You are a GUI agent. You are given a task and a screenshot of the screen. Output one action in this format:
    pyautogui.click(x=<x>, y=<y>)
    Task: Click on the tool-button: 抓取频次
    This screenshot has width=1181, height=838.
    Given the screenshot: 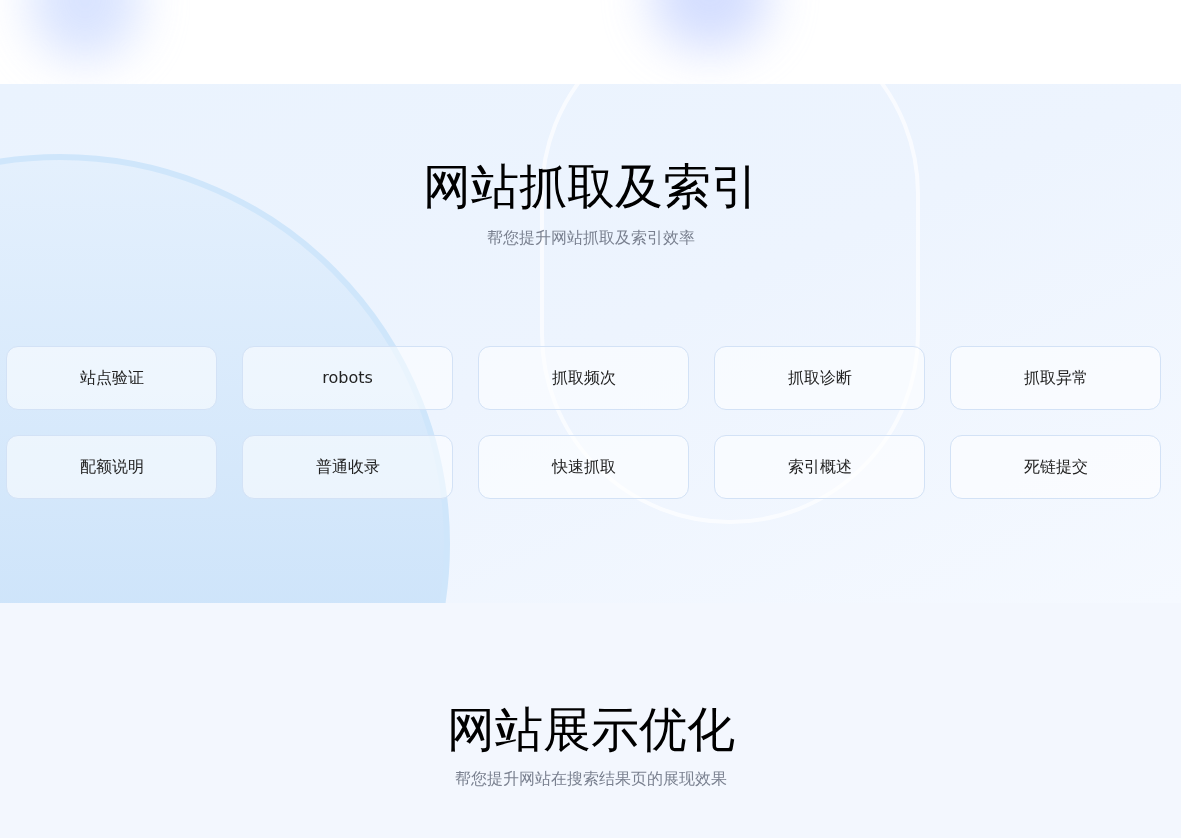 What is the action you would take?
    pyautogui.click(x=583, y=378)
    